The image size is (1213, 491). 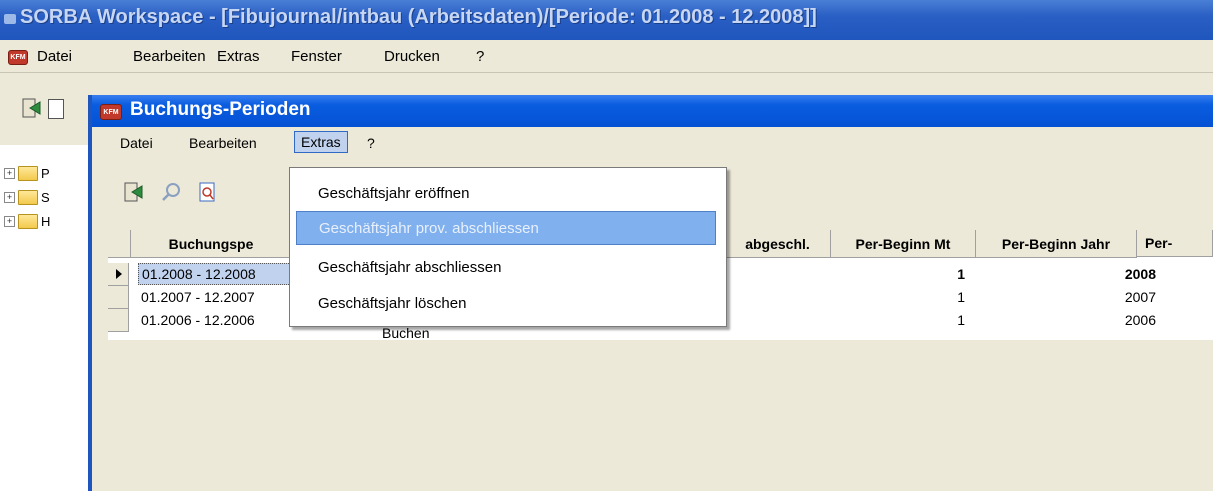 I want to click on inner-menu-datei: Datei, so click(x=136, y=143).